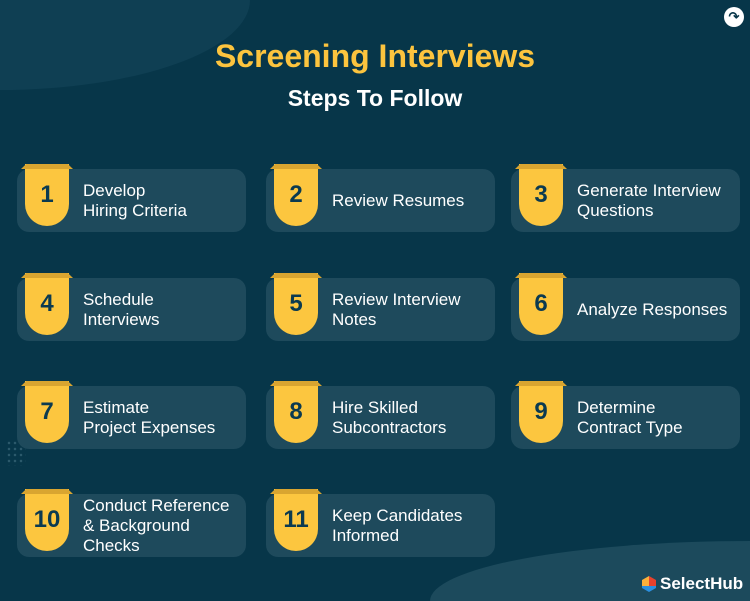 This screenshot has height=601, width=750. I want to click on step-number-badge: 2, so click(296, 195).